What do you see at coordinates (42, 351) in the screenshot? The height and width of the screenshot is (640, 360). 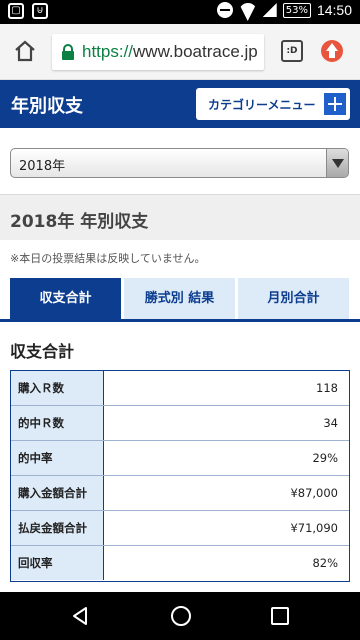 I see `summary-title: 収支合計` at bounding box center [42, 351].